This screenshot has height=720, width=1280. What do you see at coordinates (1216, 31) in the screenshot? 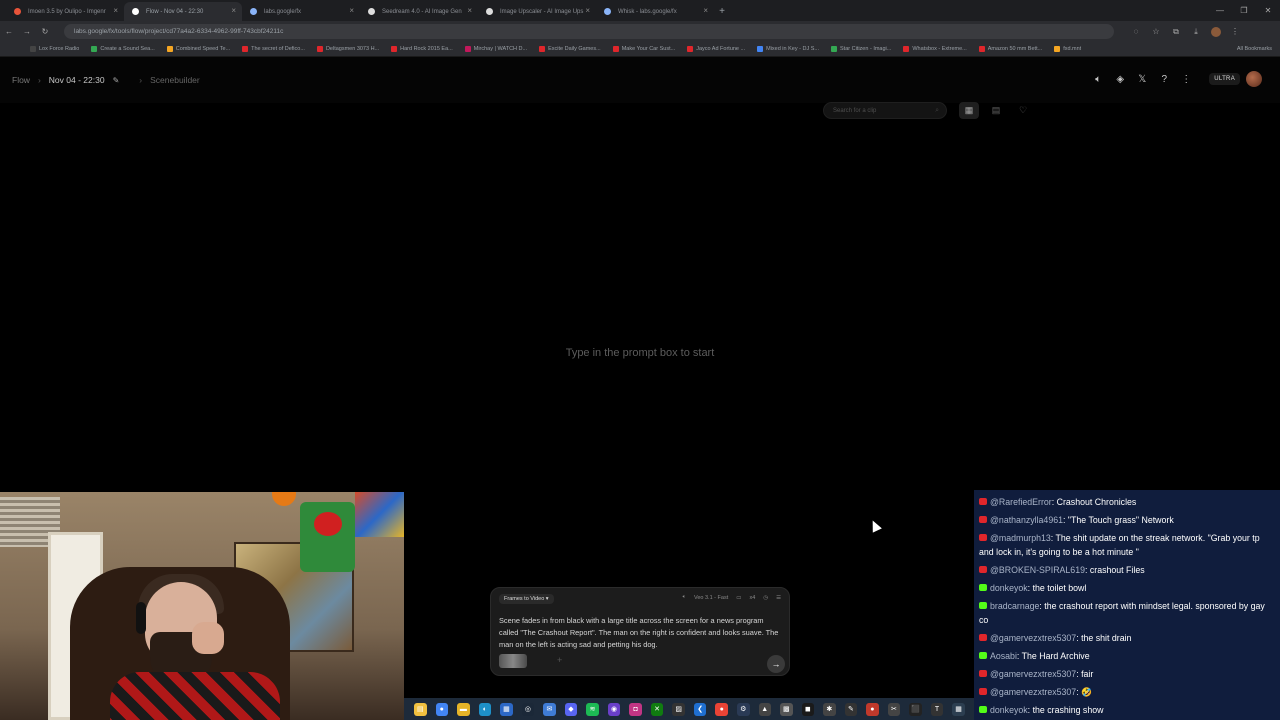
I see `profile-avatar` at bounding box center [1216, 31].